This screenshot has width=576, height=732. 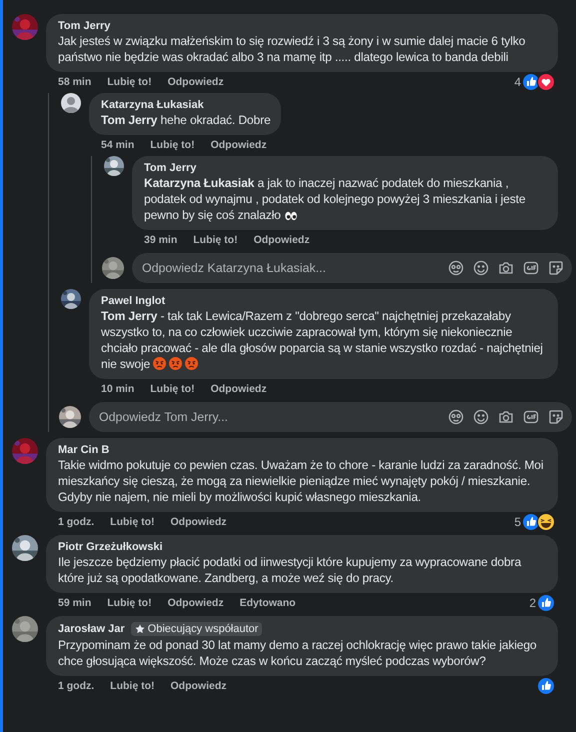 I want to click on reaction-count: 4, so click(x=517, y=81).